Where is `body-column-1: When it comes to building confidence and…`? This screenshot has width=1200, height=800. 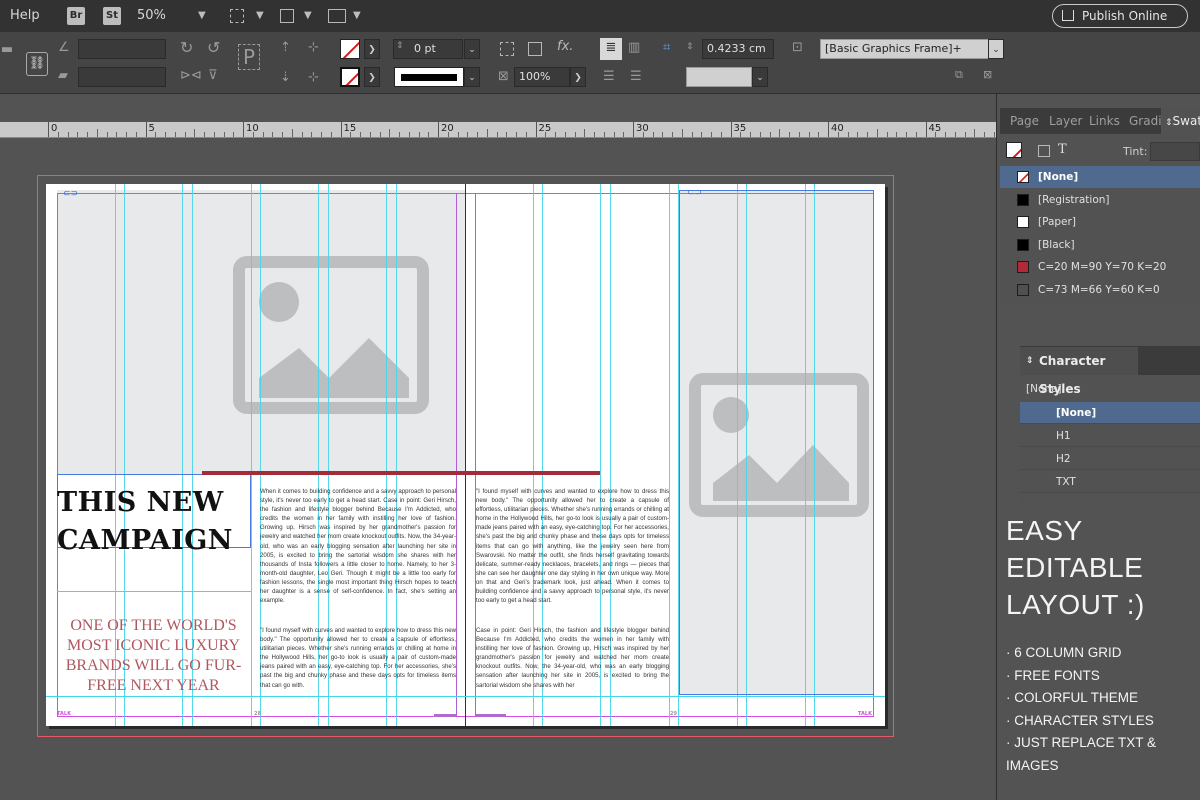 body-column-1: When it comes to building confidence and… is located at coordinates (358, 553).